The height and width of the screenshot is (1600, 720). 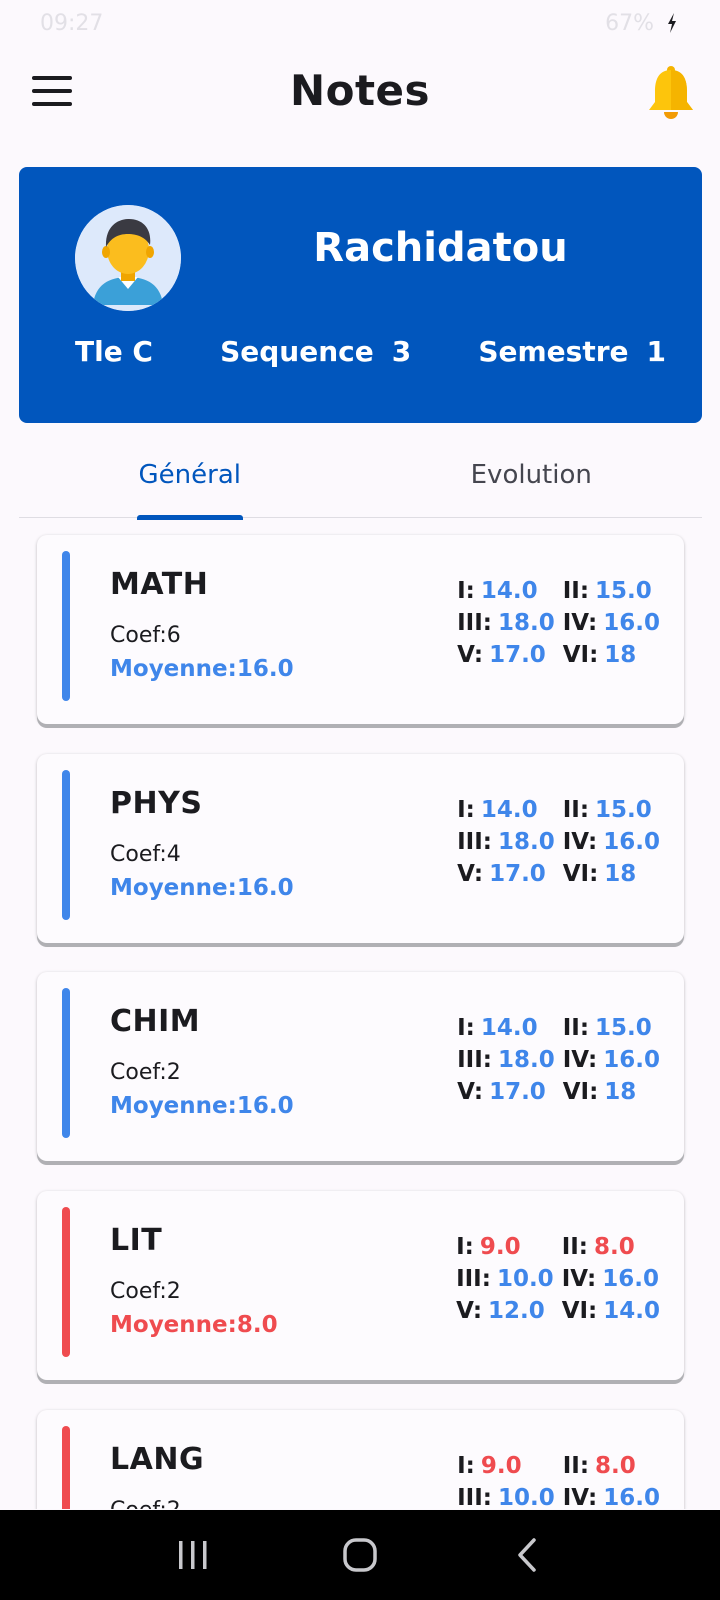 I want to click on student-avatar-icon, so click(x=128, y=258).